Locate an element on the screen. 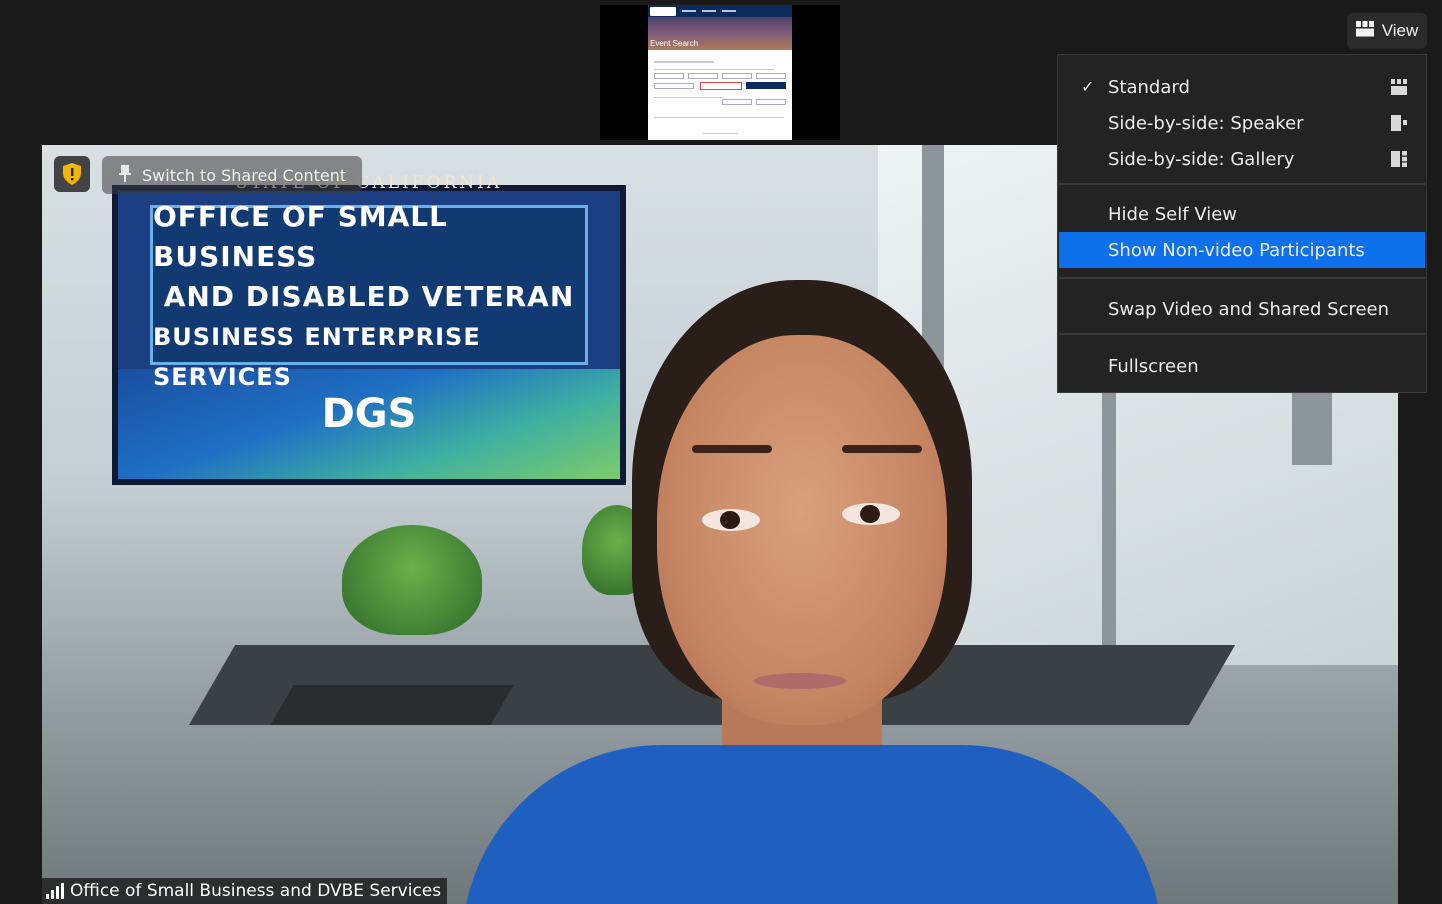  menu-item-side-by-side-gallery: Side-by-side: Gallery is located at coordinates (1242, 159).